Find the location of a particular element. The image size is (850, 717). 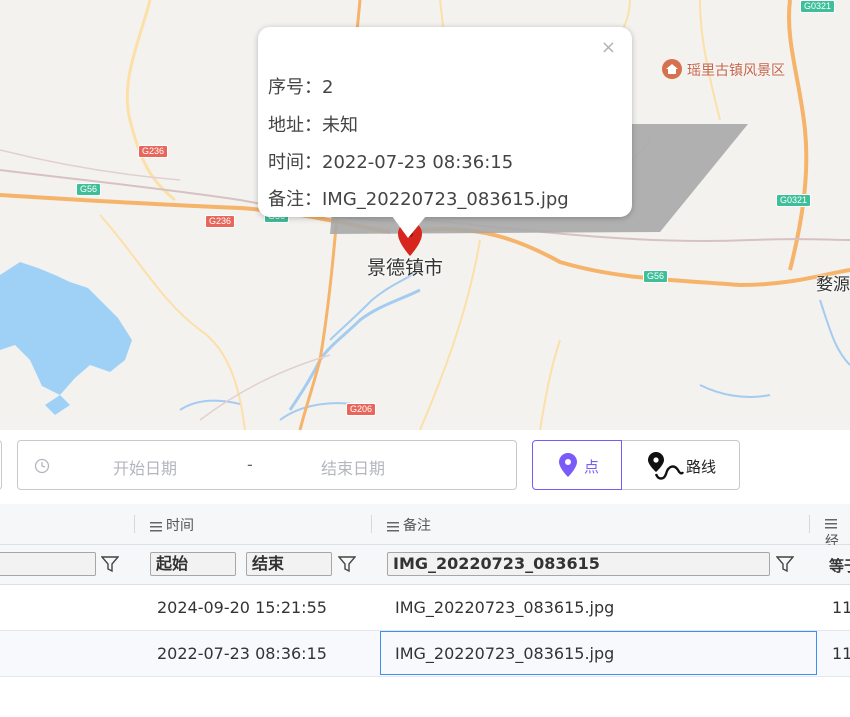

column-header-time: 时间 is located at coordinates (172, 525).